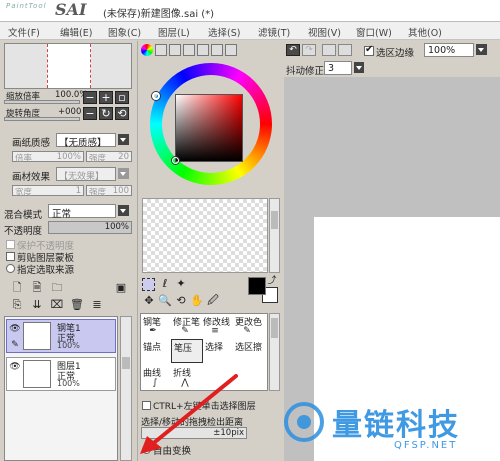 The width and height of the screenshot is (500, 461). I want to click on watermark-name: 量链科技, so click(396, 425).